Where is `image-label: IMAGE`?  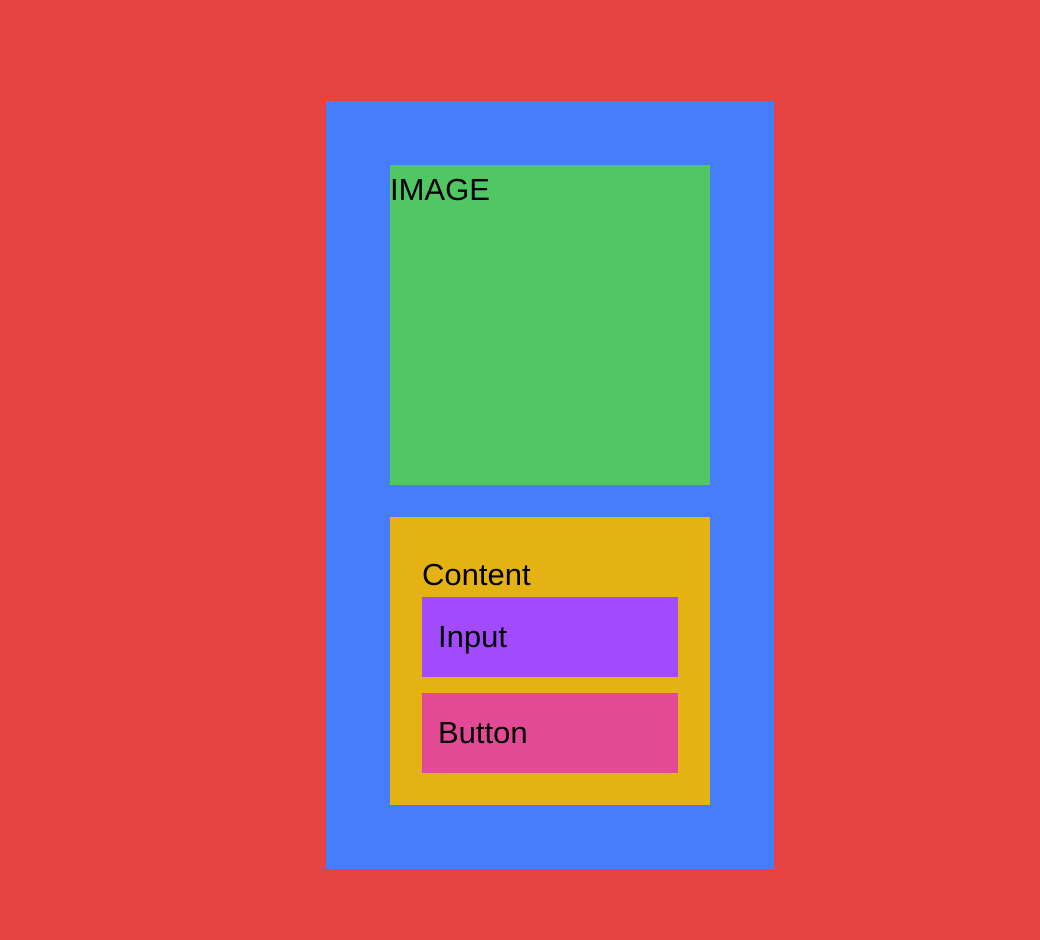
image-label: IMAGE is located at coordinates (440, 189).